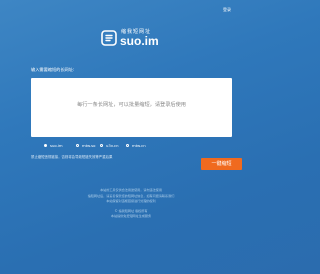  Describe the element at coordinates (221, 164) in the screenshot. I see `shorten-button: 一键缩短` at that location.